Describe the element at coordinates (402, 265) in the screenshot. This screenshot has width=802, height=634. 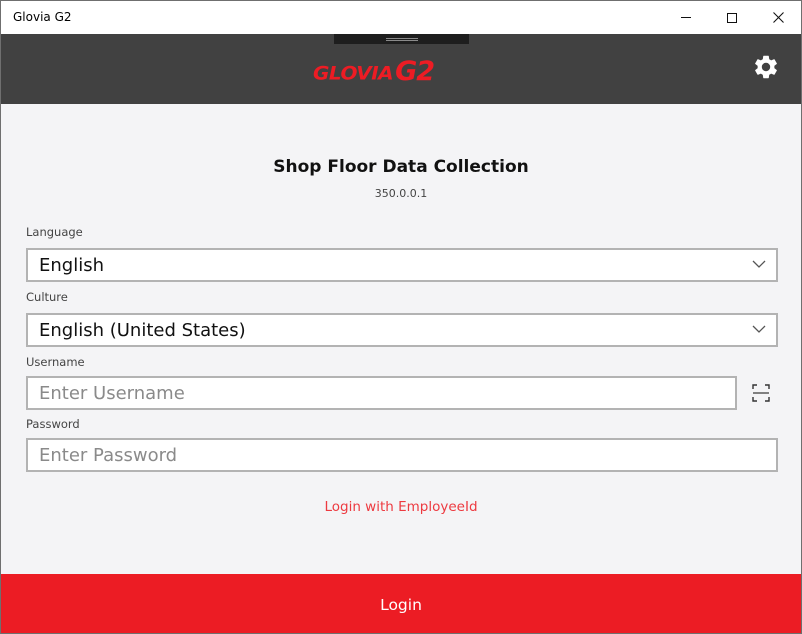
I see `language-select: English` at that location.